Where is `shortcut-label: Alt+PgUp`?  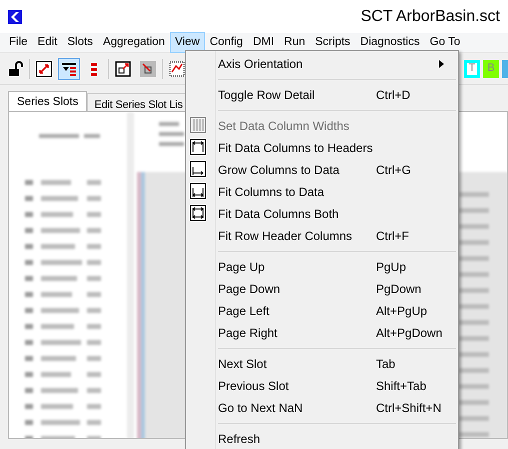
shortcut-label: Alt+PgUp is located at coordinates (402, 311).